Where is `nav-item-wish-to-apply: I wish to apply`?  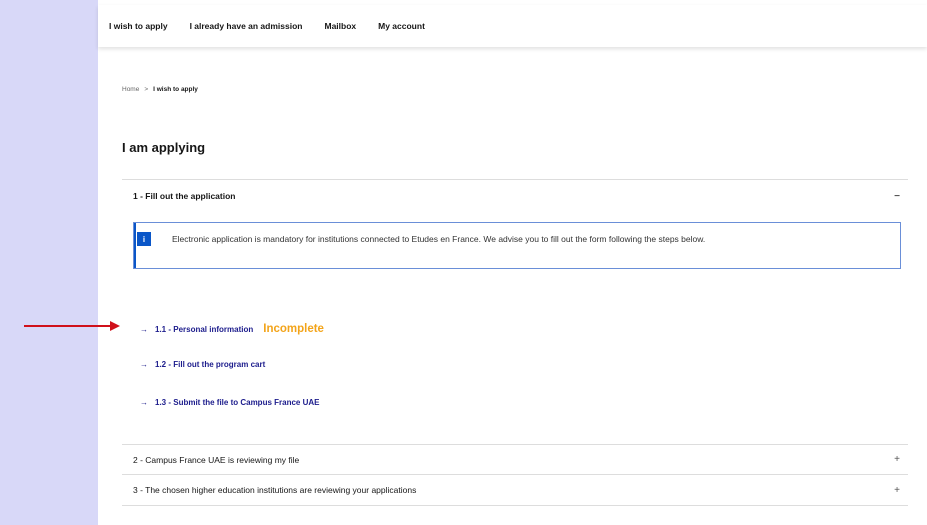 nav-item-wish-to-apply: I wish to apply is located at coordinates (138, 26).